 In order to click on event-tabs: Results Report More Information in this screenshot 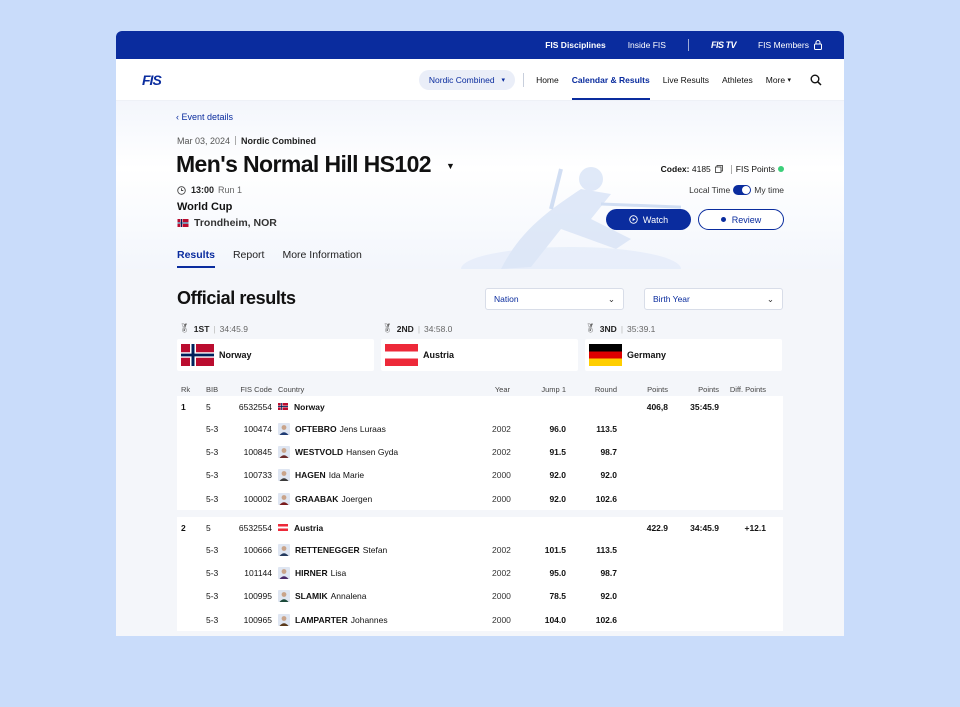, I will do `click(278, 258)`.